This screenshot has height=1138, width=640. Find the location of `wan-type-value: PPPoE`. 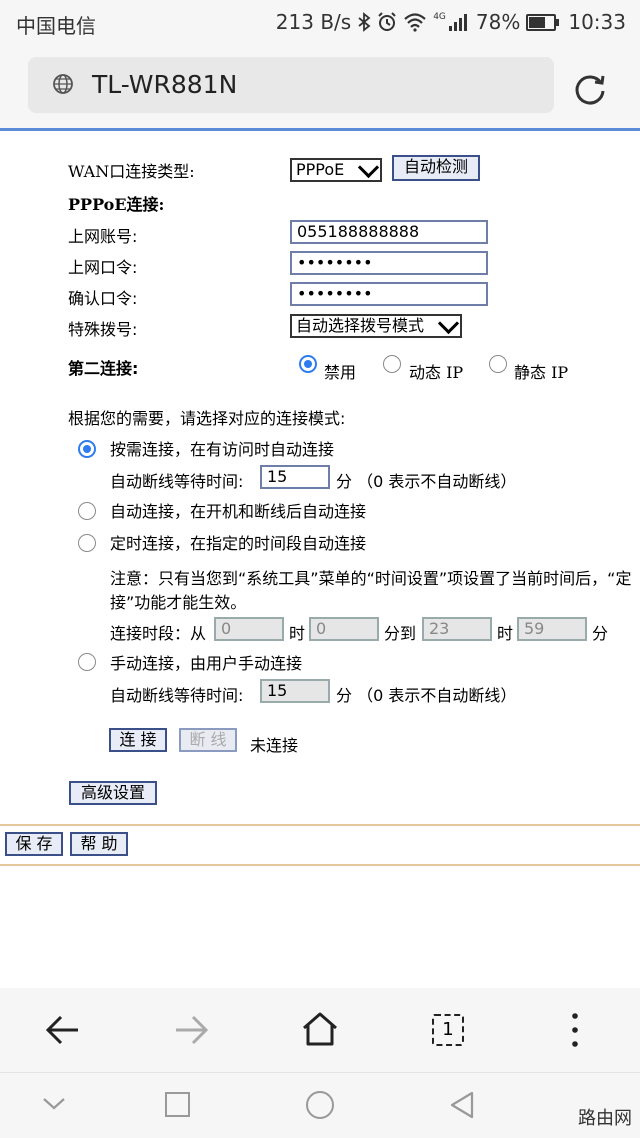

wan-type-value: PPPoE is located at coordinates (320, 169).